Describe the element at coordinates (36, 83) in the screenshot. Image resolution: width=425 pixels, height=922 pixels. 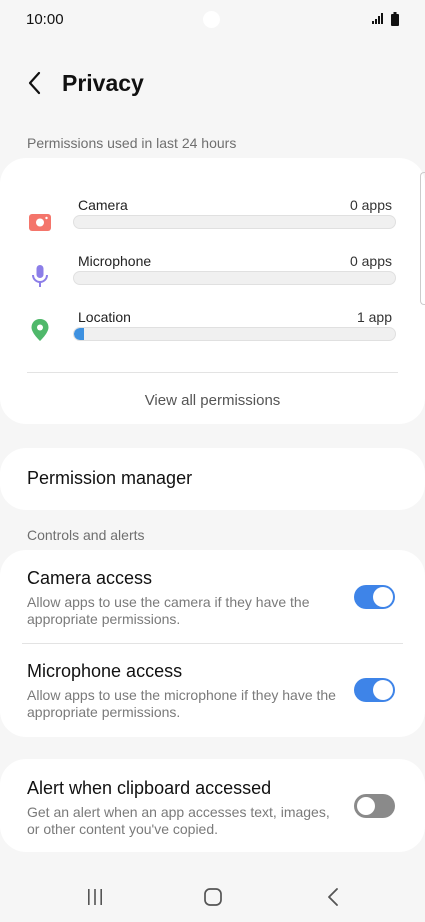
I see `back-arrow-icon` at that location.